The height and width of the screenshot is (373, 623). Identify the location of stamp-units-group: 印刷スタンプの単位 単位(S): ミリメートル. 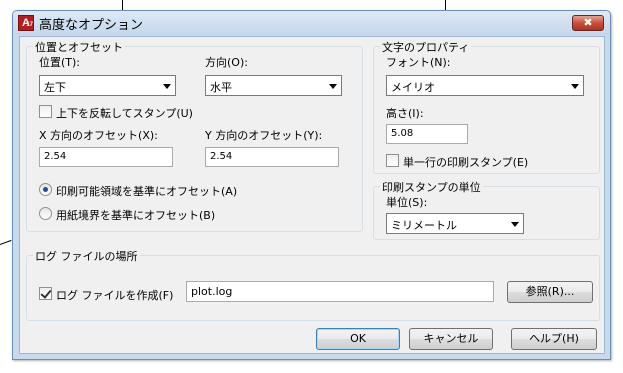
(486, 209).